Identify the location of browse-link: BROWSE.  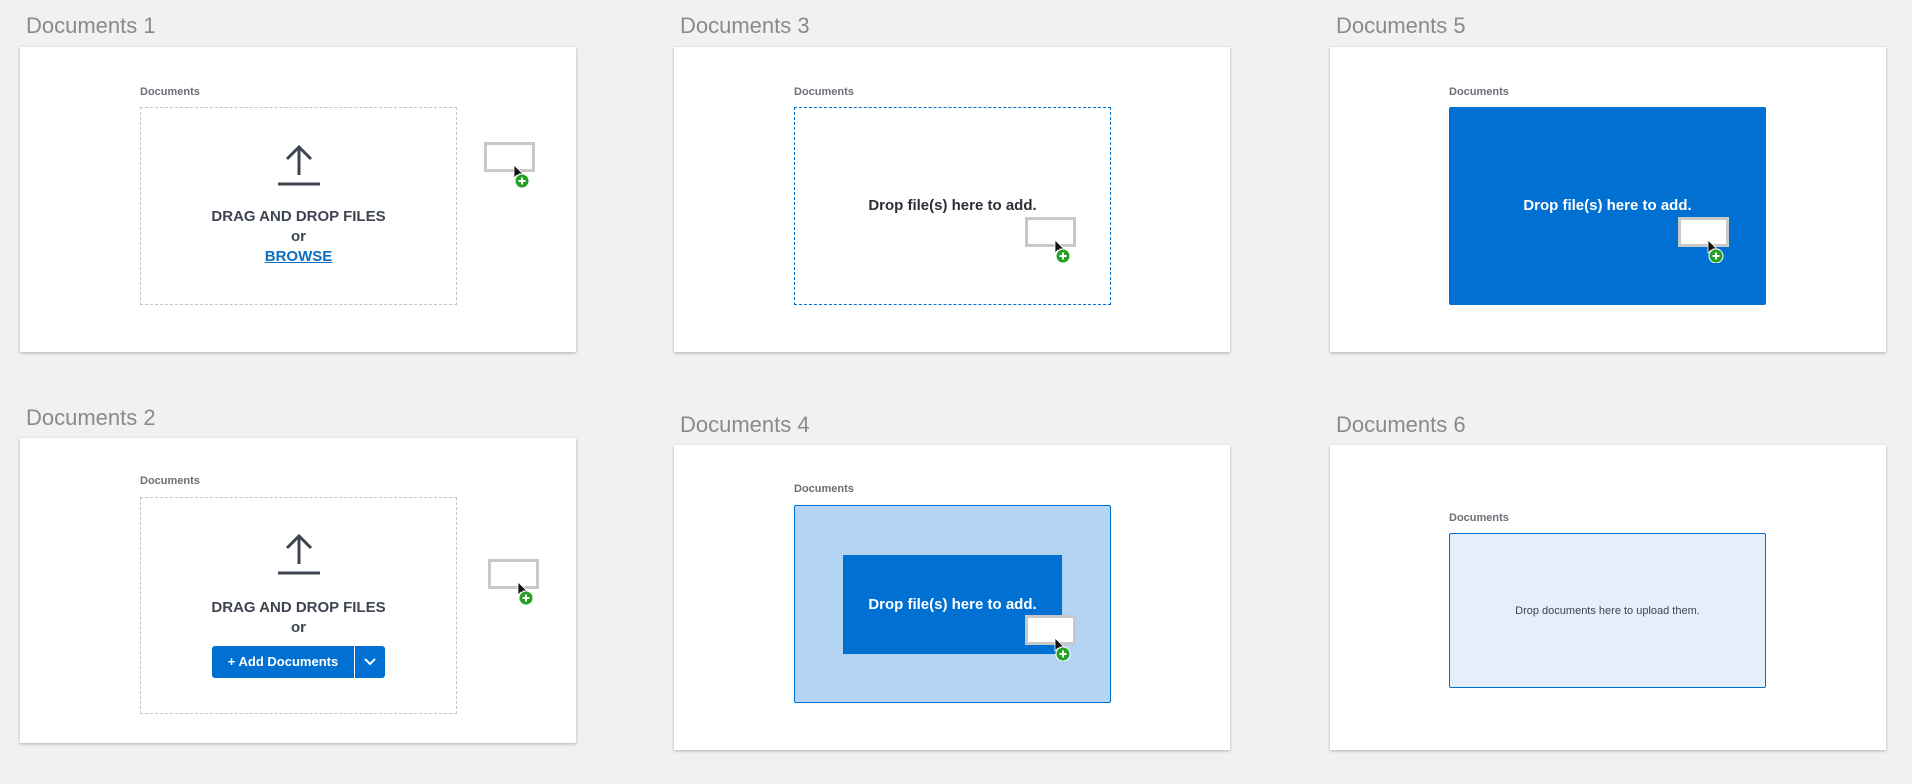
(299, 257).